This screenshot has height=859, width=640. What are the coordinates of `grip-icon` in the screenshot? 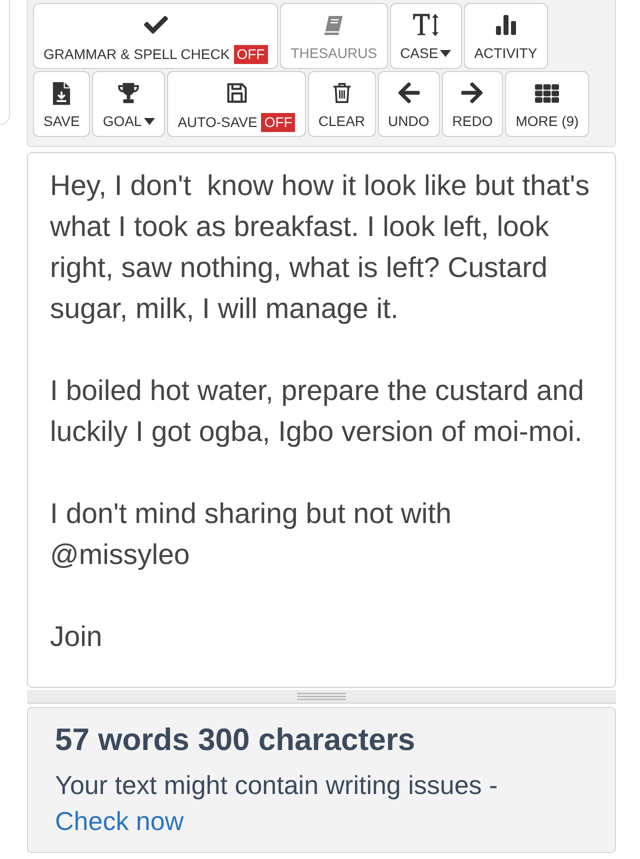 It's located at (321, 696).